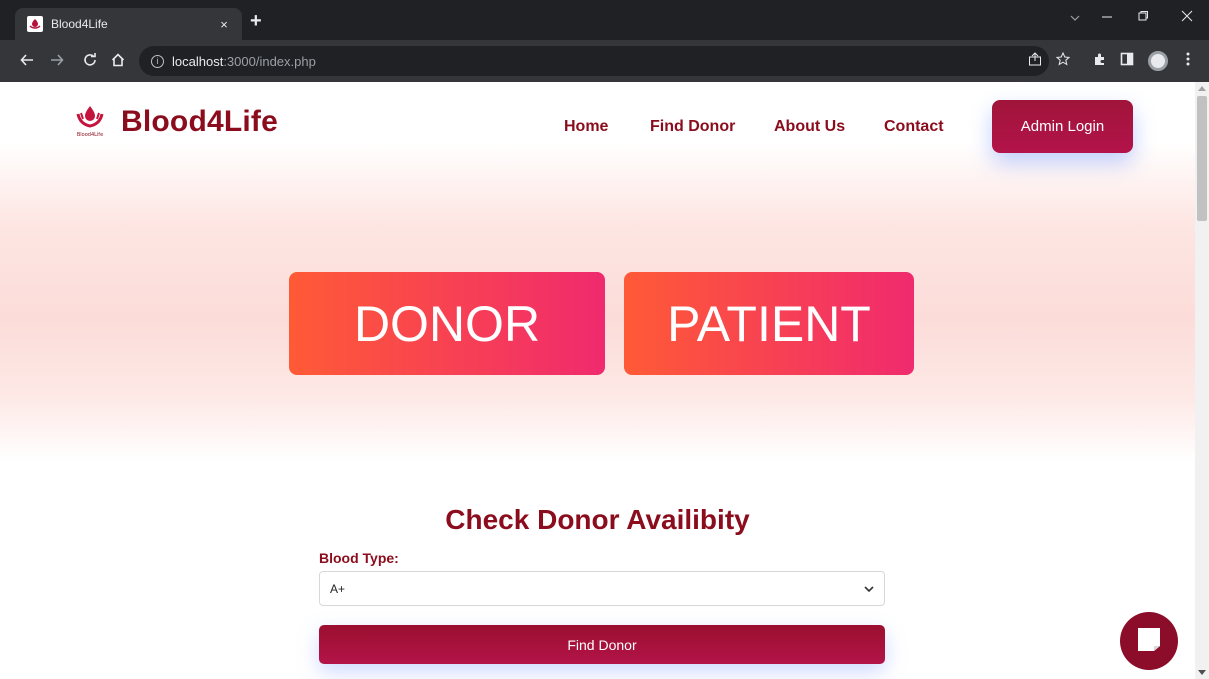  Describe the element at coordinates (27, 62) in the screenshot. I see `back-icon` at that location.